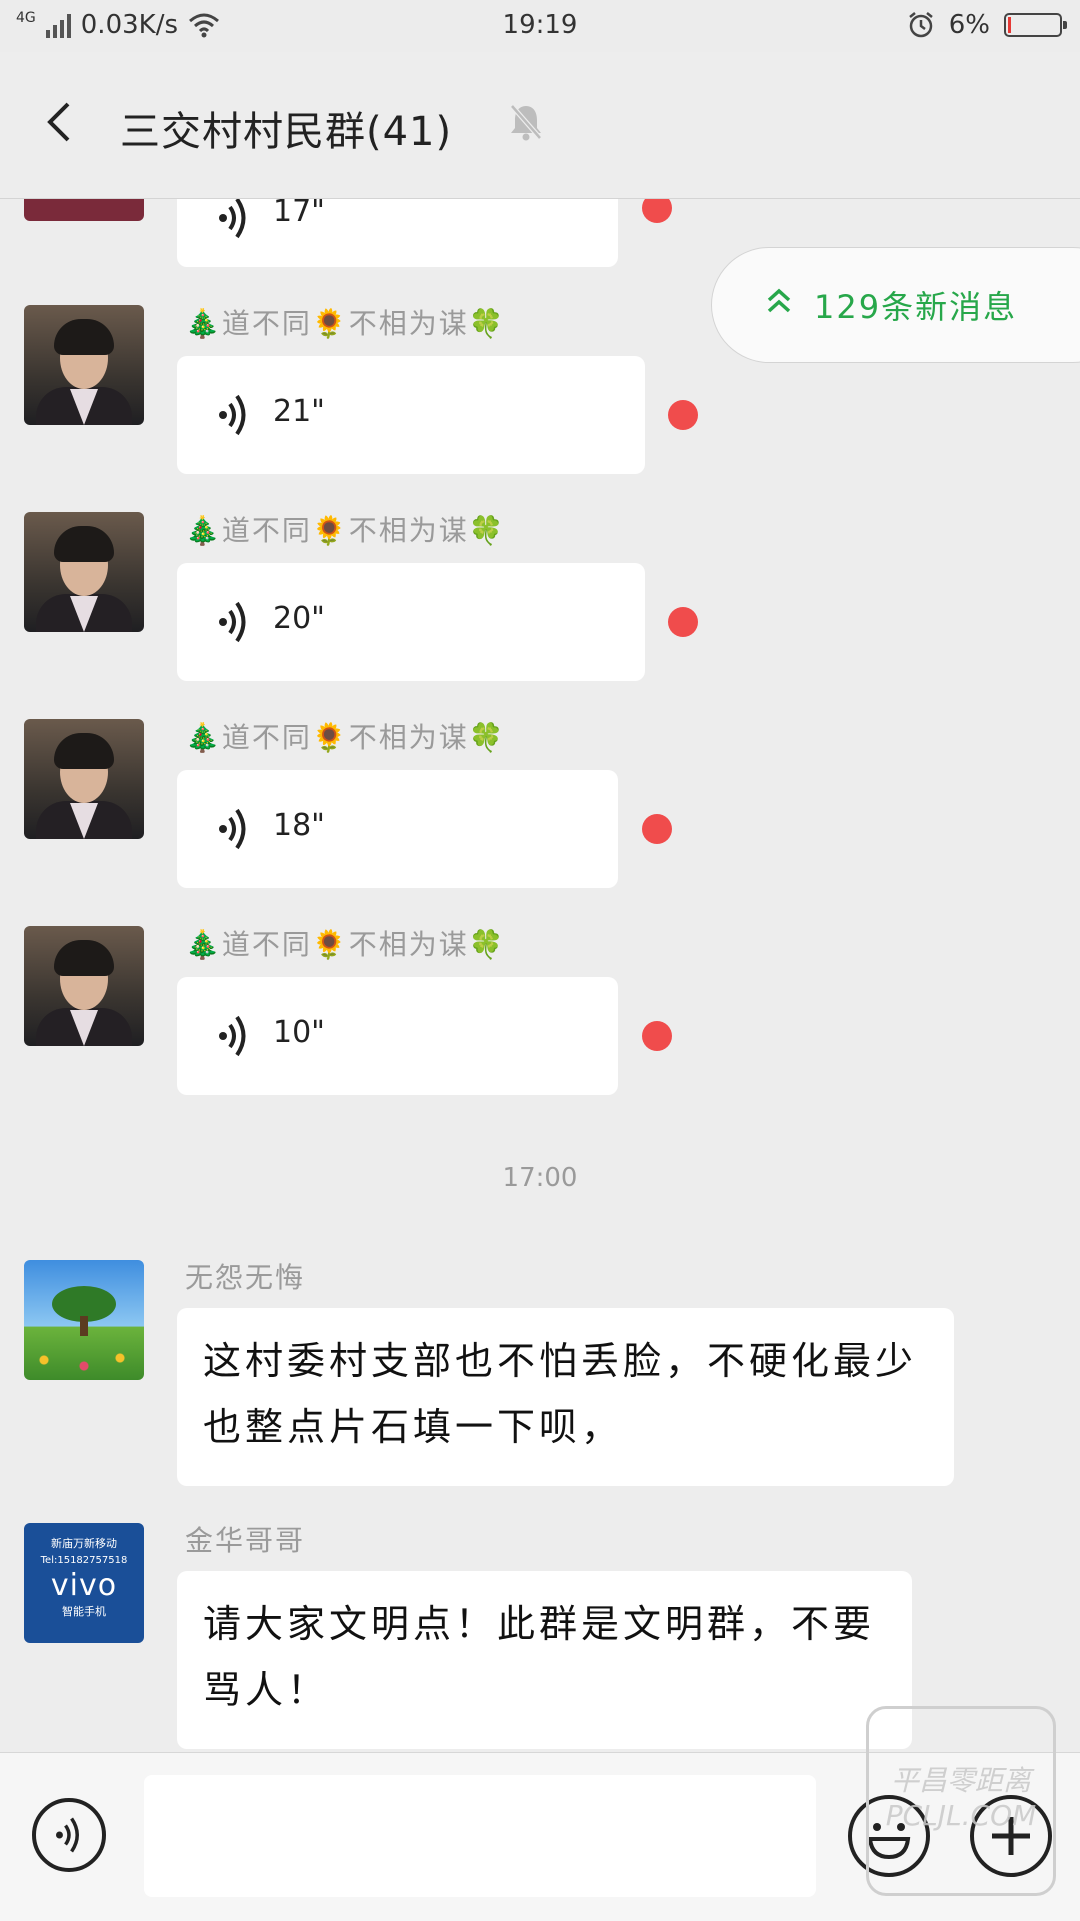  What do you see at coordinates (1035, 25) in the screenshot?
I see `battery-icon` at bounding box center [1035, 25].